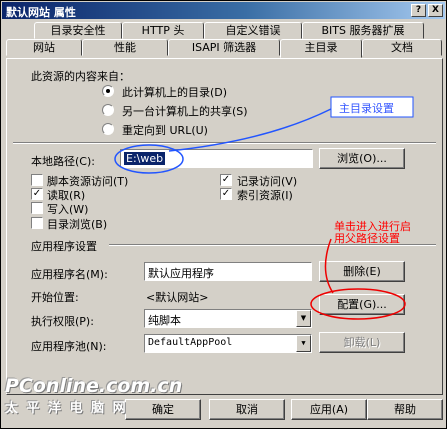 Image resolution: width=447 pixels, height=430 pixels. I want to click on tab-directory-security: 目录安全性, so click(78, 30).